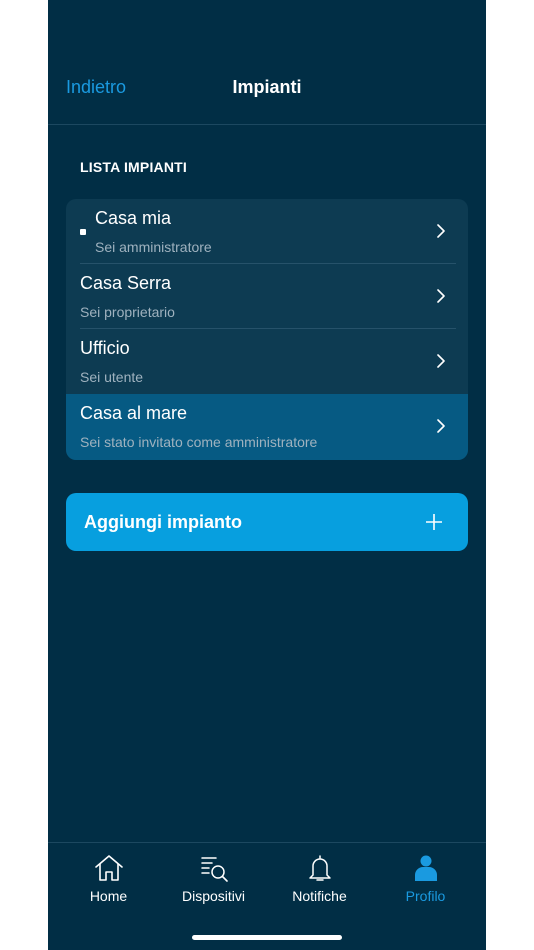 The width and height of the screenshot is (534, 950). Describe the element at coordinates (105, 348) in the screenshot. I see `plant-name: Ufficio` at that location.